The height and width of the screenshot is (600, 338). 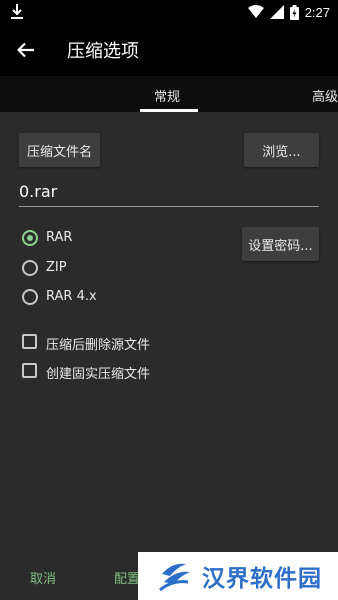 What do you see at coordinates (169, 194) in the screenshot?
I see `filename-input: 0.rar` at bounding box center [169, 194].